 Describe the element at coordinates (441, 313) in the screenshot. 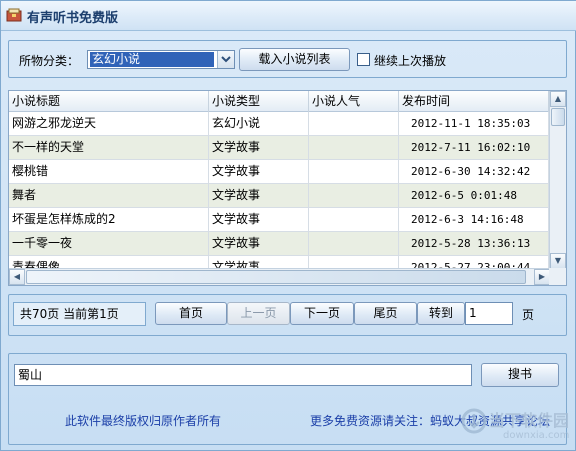

I see `goto-page-button: 转到` at that location.